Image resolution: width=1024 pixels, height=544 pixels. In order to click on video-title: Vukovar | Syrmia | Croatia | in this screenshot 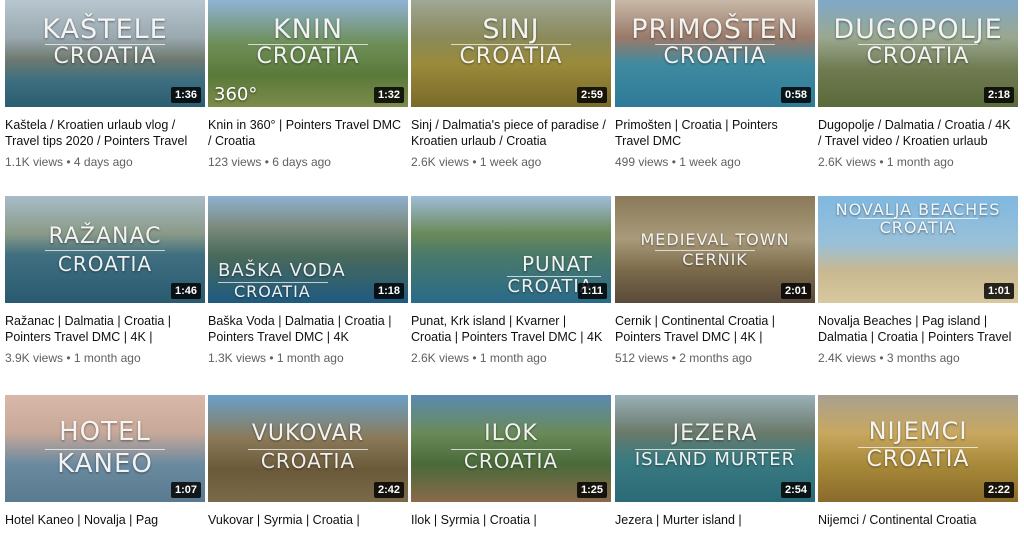, I will do `click(308, 528)`.